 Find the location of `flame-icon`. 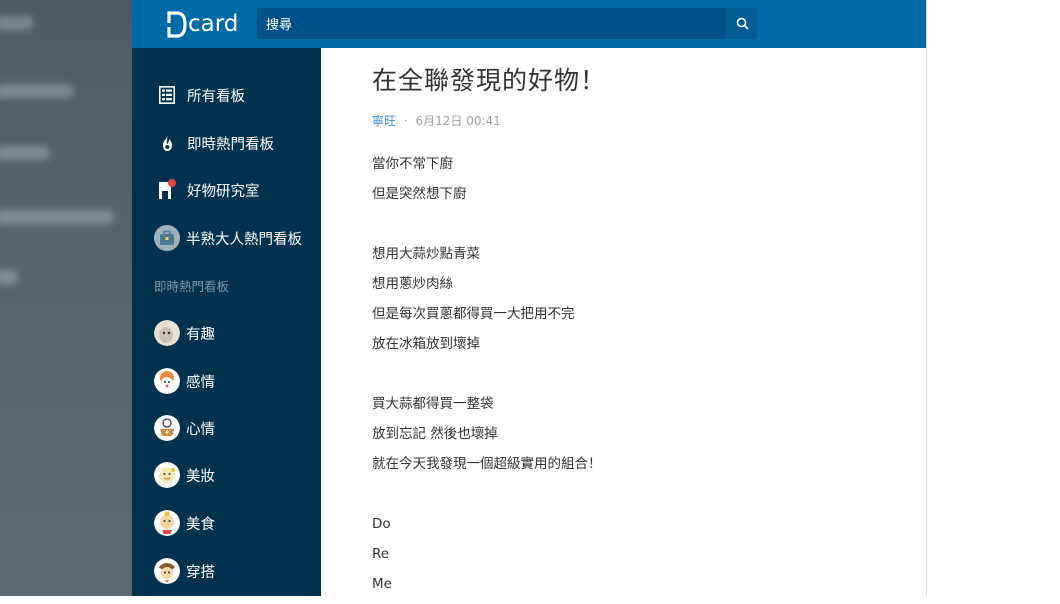

flame-icon is located at coordinates (167, 143).